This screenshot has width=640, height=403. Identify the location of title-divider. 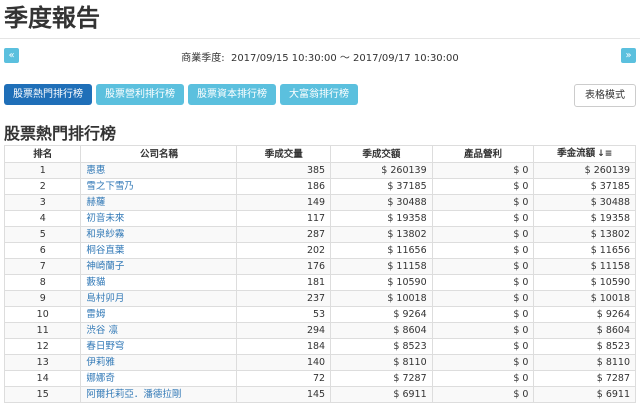
(320, 38).